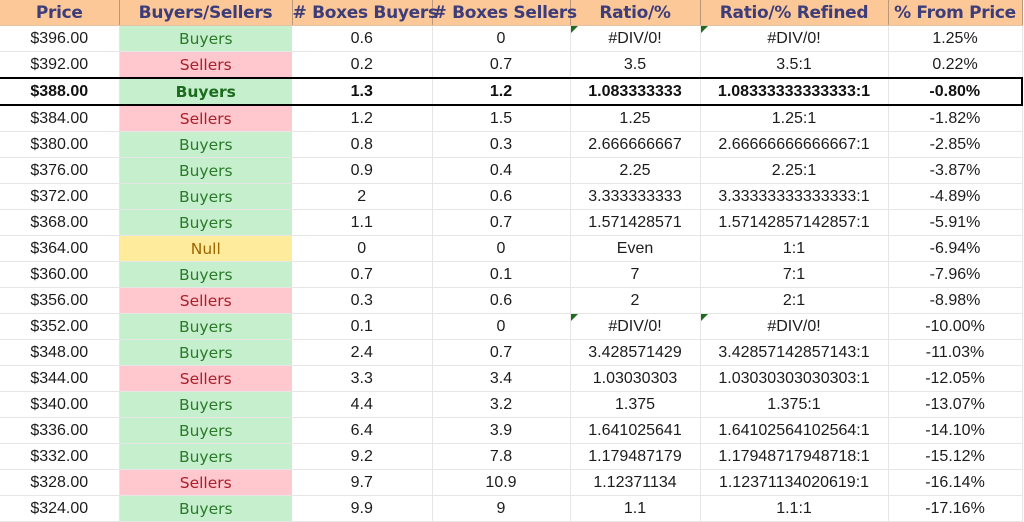  I want to click on price-cell: $392.00, so click(60, 65).